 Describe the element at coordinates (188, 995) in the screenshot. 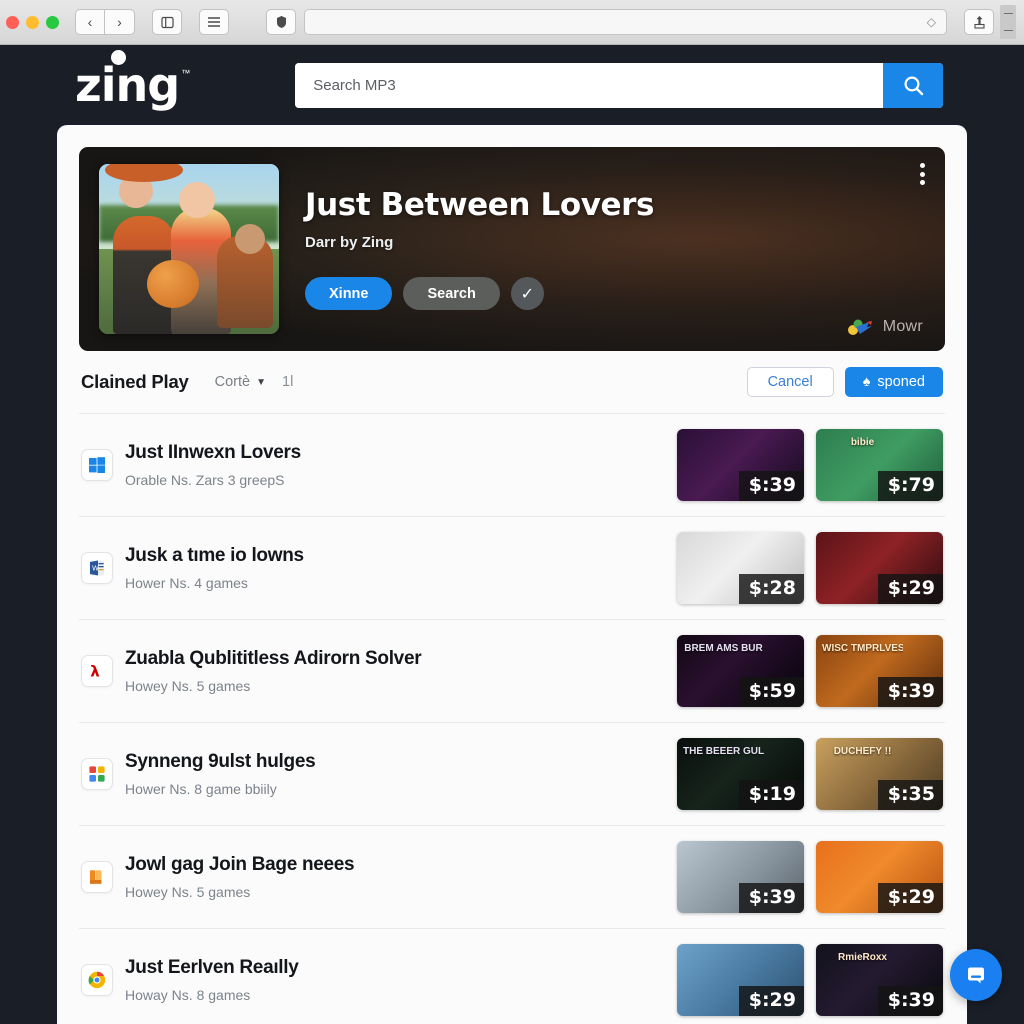

I see `row-subtitle: Howay Ns. 8 games` at that location.